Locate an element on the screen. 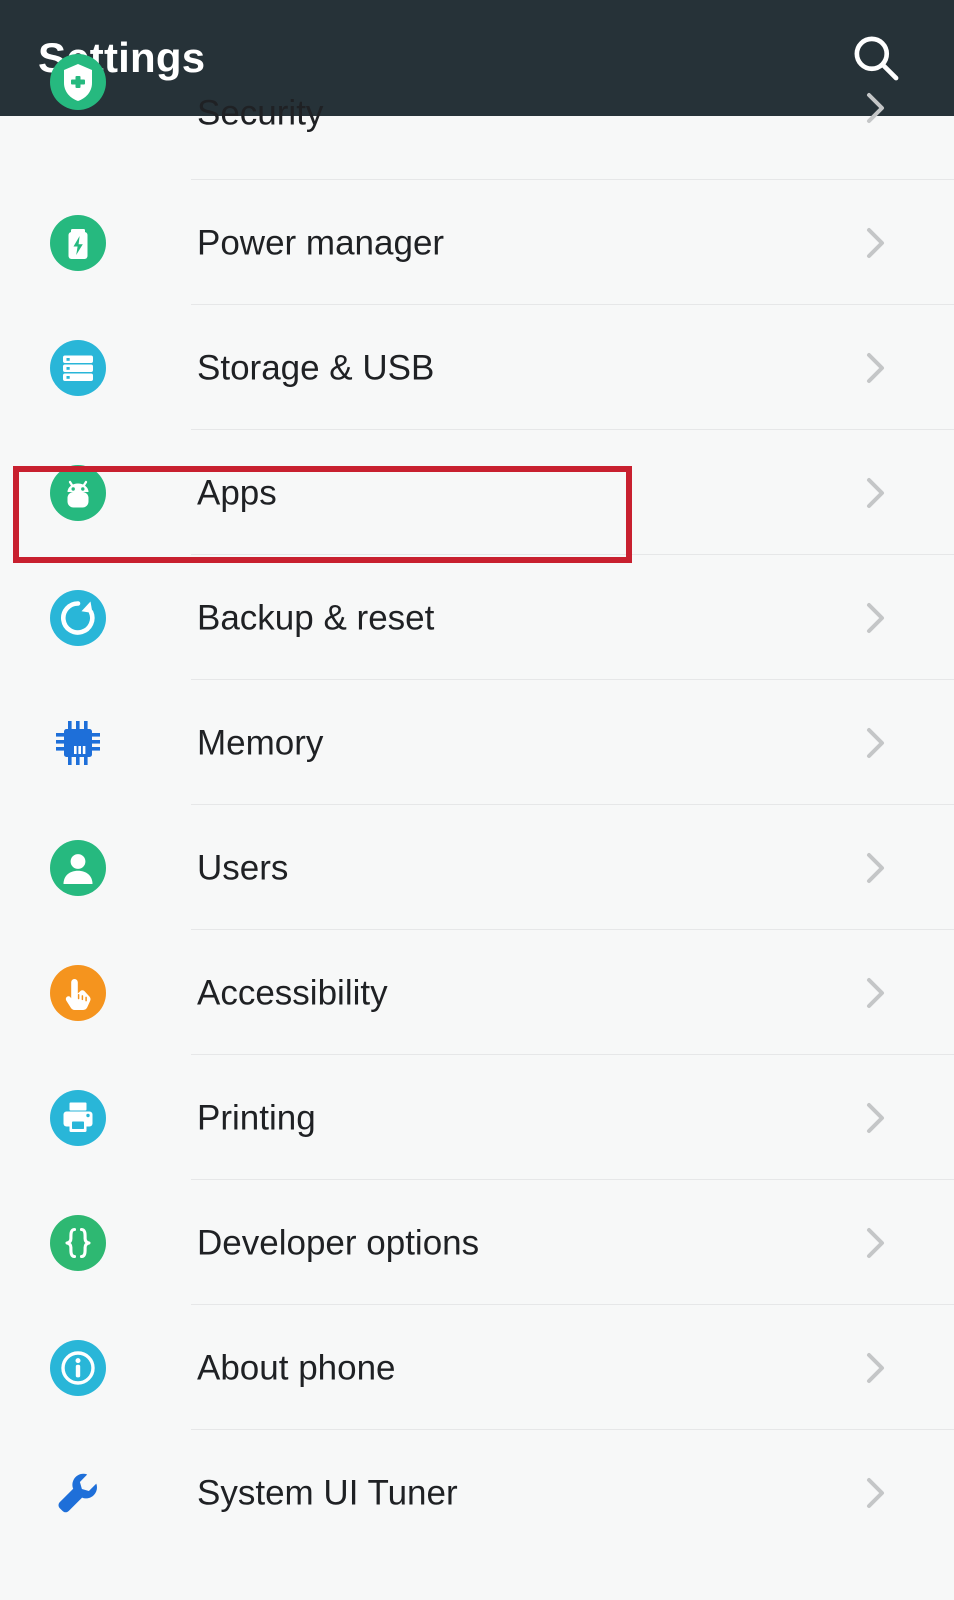 Image resolution: width=954 pixels, height=1600 pixels. settings-row-label: Security is located at coordinates (260, 113).